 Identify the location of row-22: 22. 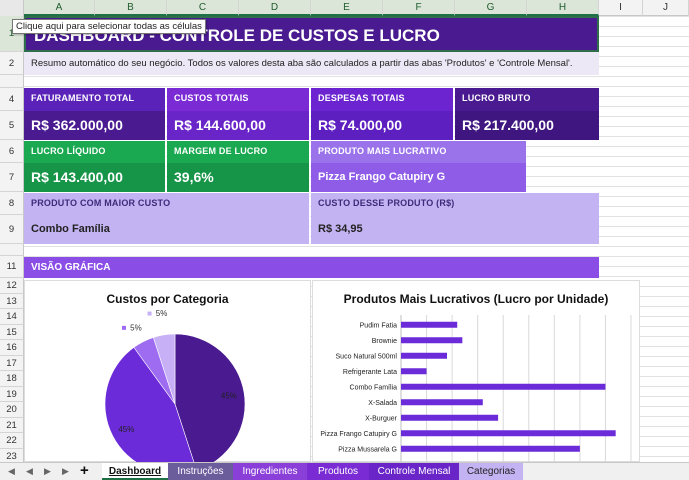
(12, 441).